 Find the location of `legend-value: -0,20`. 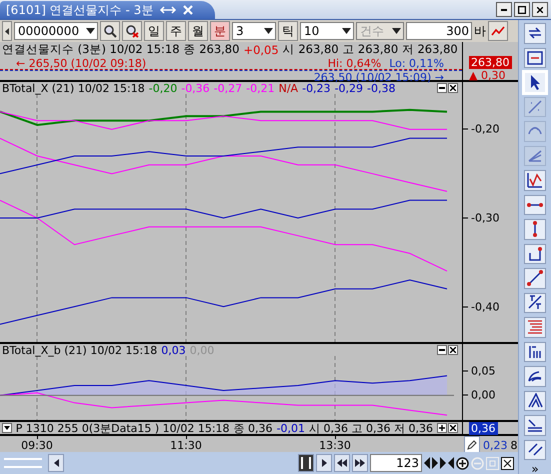

legend-value: -0,20 is located at coordinates (163, 88).